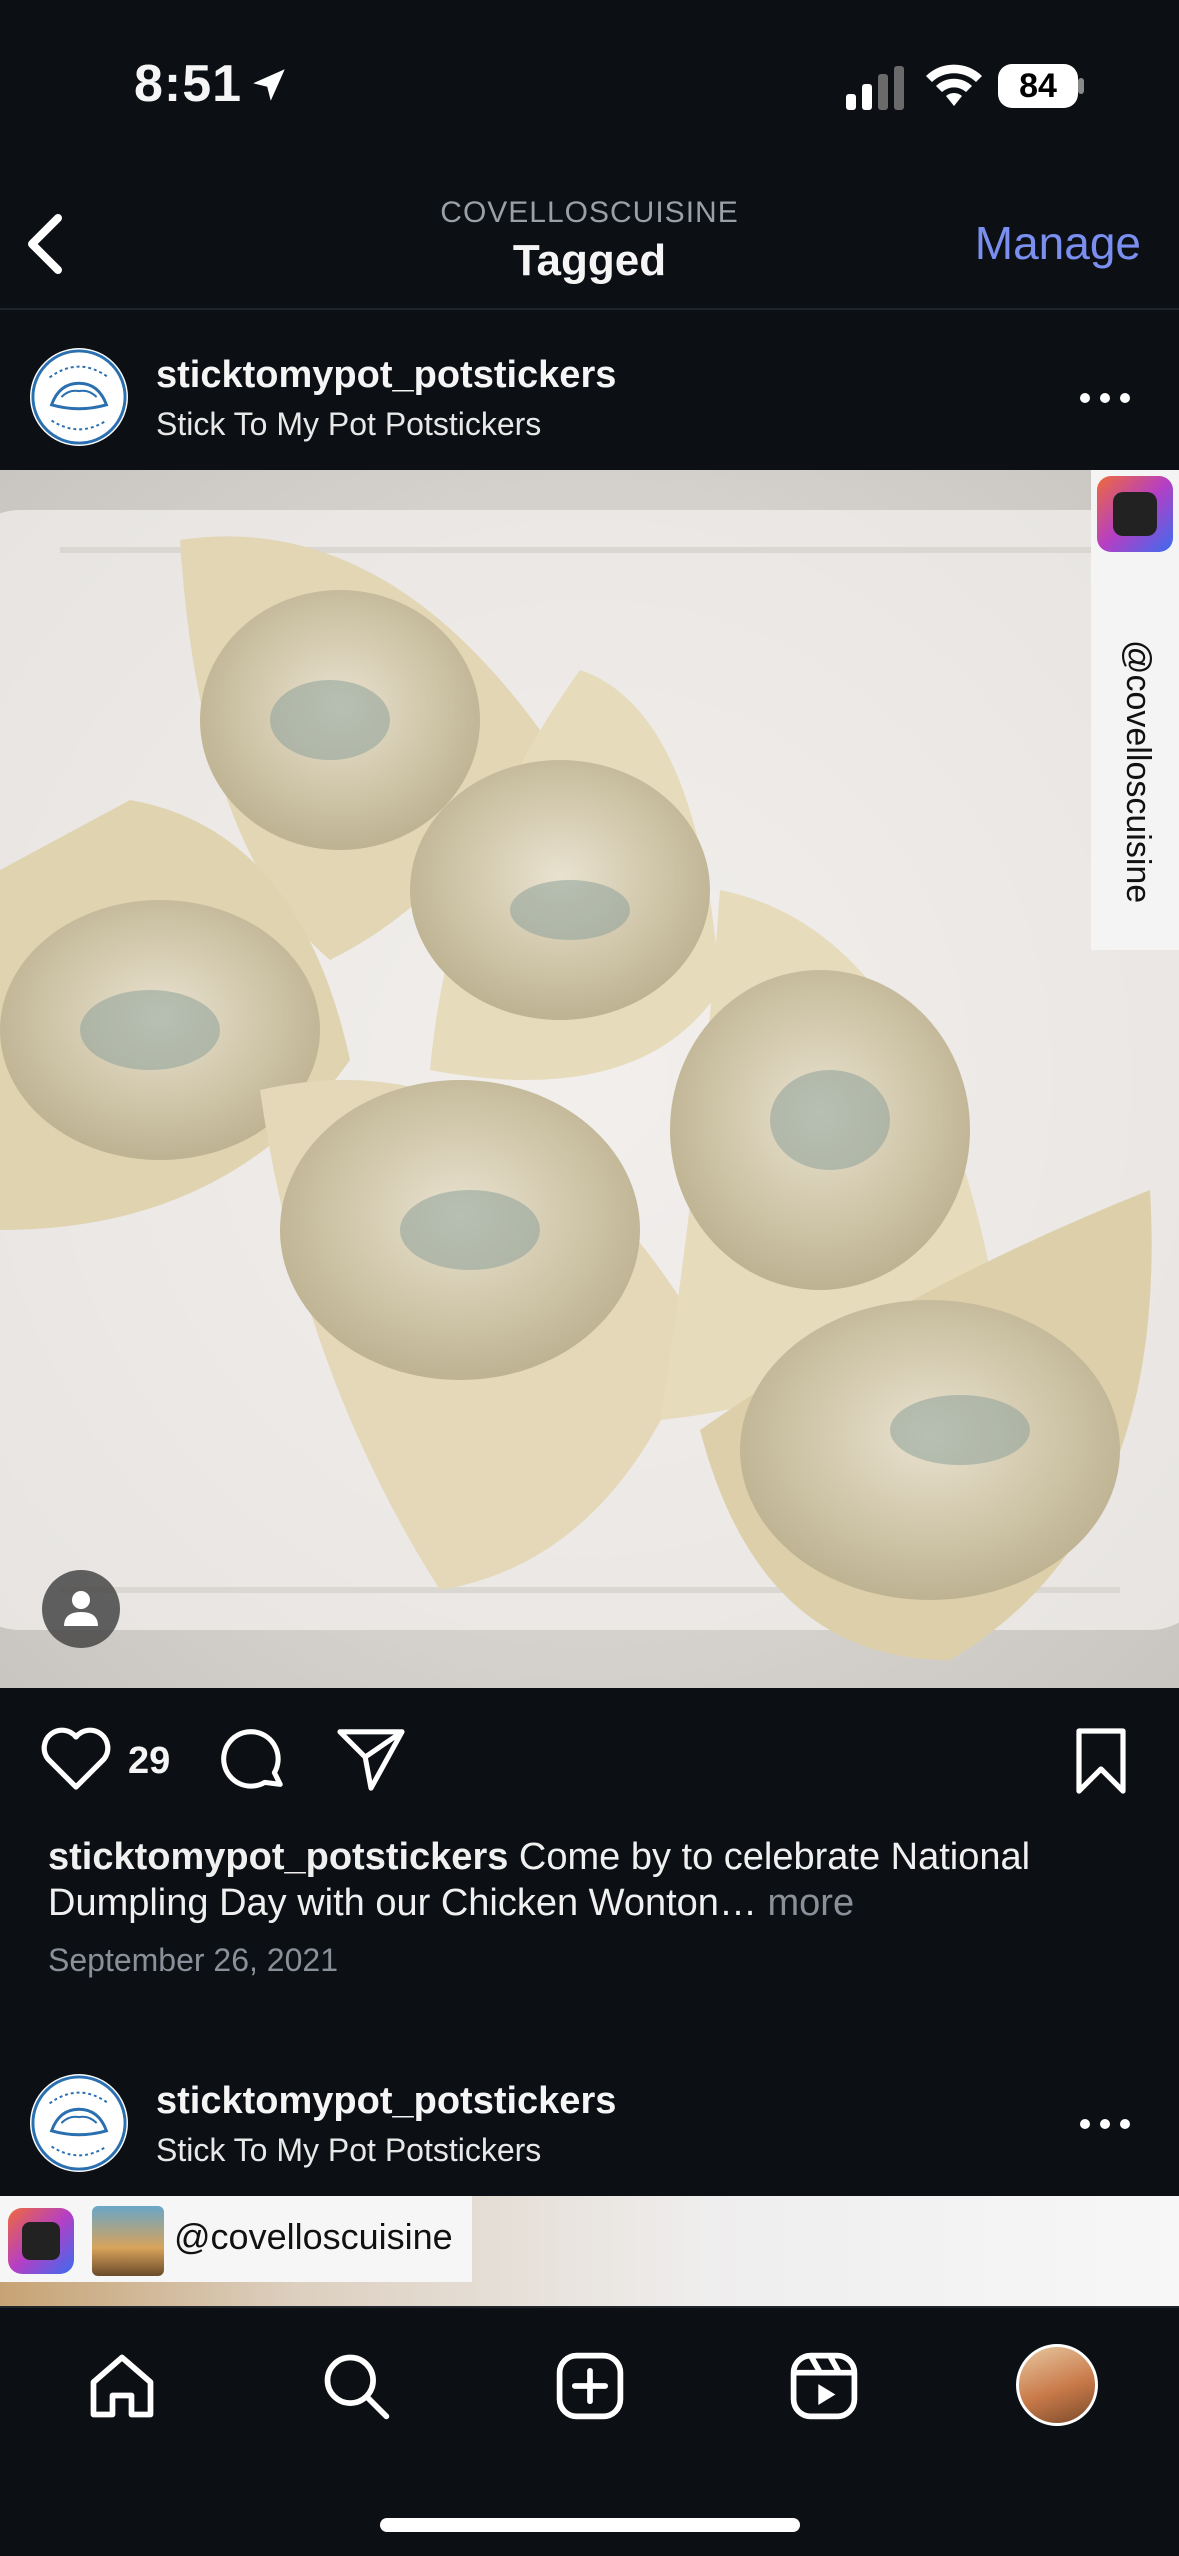 The image size is (1179, 2556). Describe the element at coordinates (371, 1759) in the screenshot. I see `share-icon` at that location.